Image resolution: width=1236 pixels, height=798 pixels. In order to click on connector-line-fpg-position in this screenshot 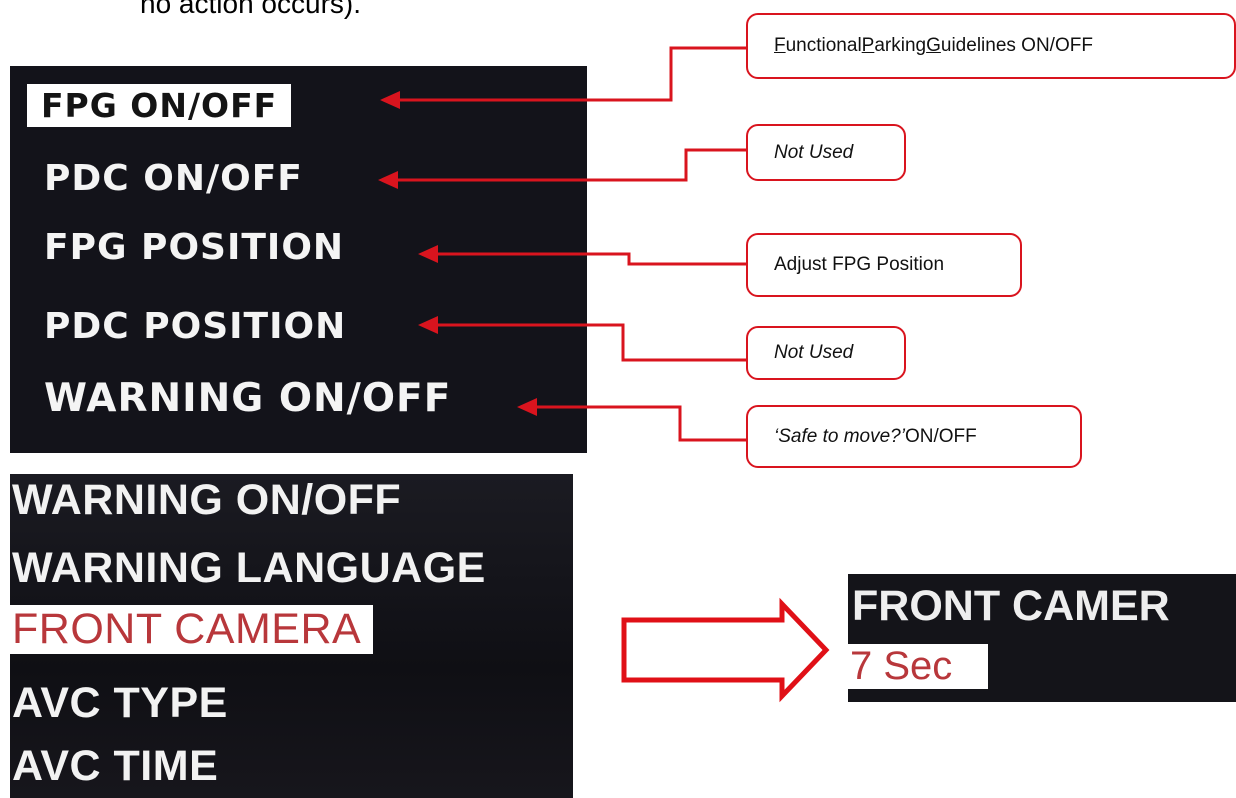, I will do `click(591, 259)`.